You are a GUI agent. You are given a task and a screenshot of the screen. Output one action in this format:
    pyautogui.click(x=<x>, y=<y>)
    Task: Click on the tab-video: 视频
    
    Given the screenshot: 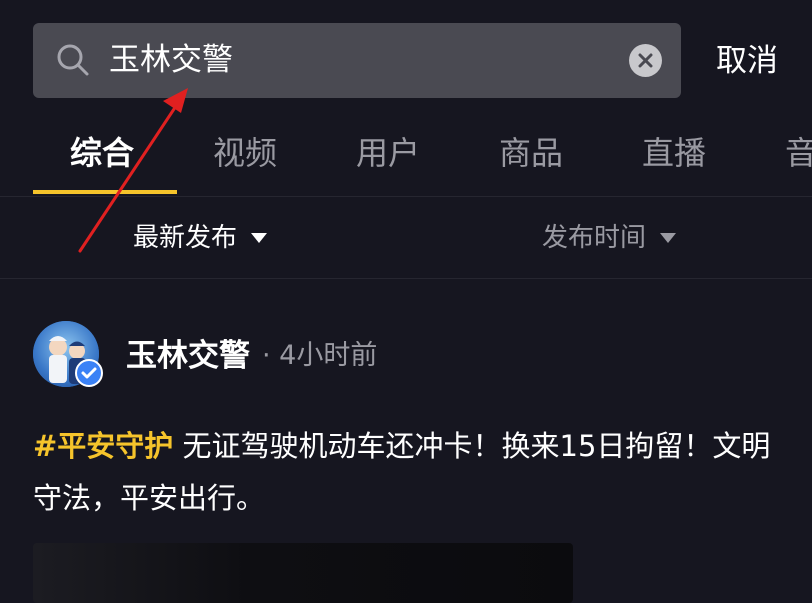 What is the action you would take?
    pyautogui.click(x=245, y=153)
    